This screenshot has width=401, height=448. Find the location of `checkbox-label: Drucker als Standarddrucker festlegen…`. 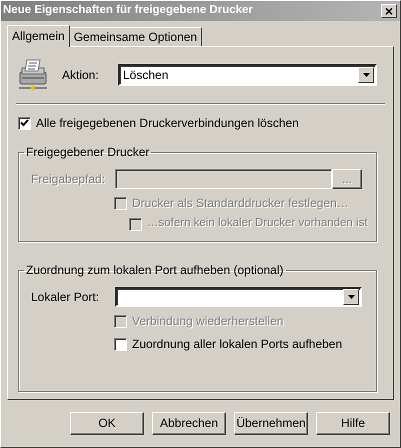

checkbox-label: Drucker als Standarddrucker festlegen… is located at coordinates (240, 203).